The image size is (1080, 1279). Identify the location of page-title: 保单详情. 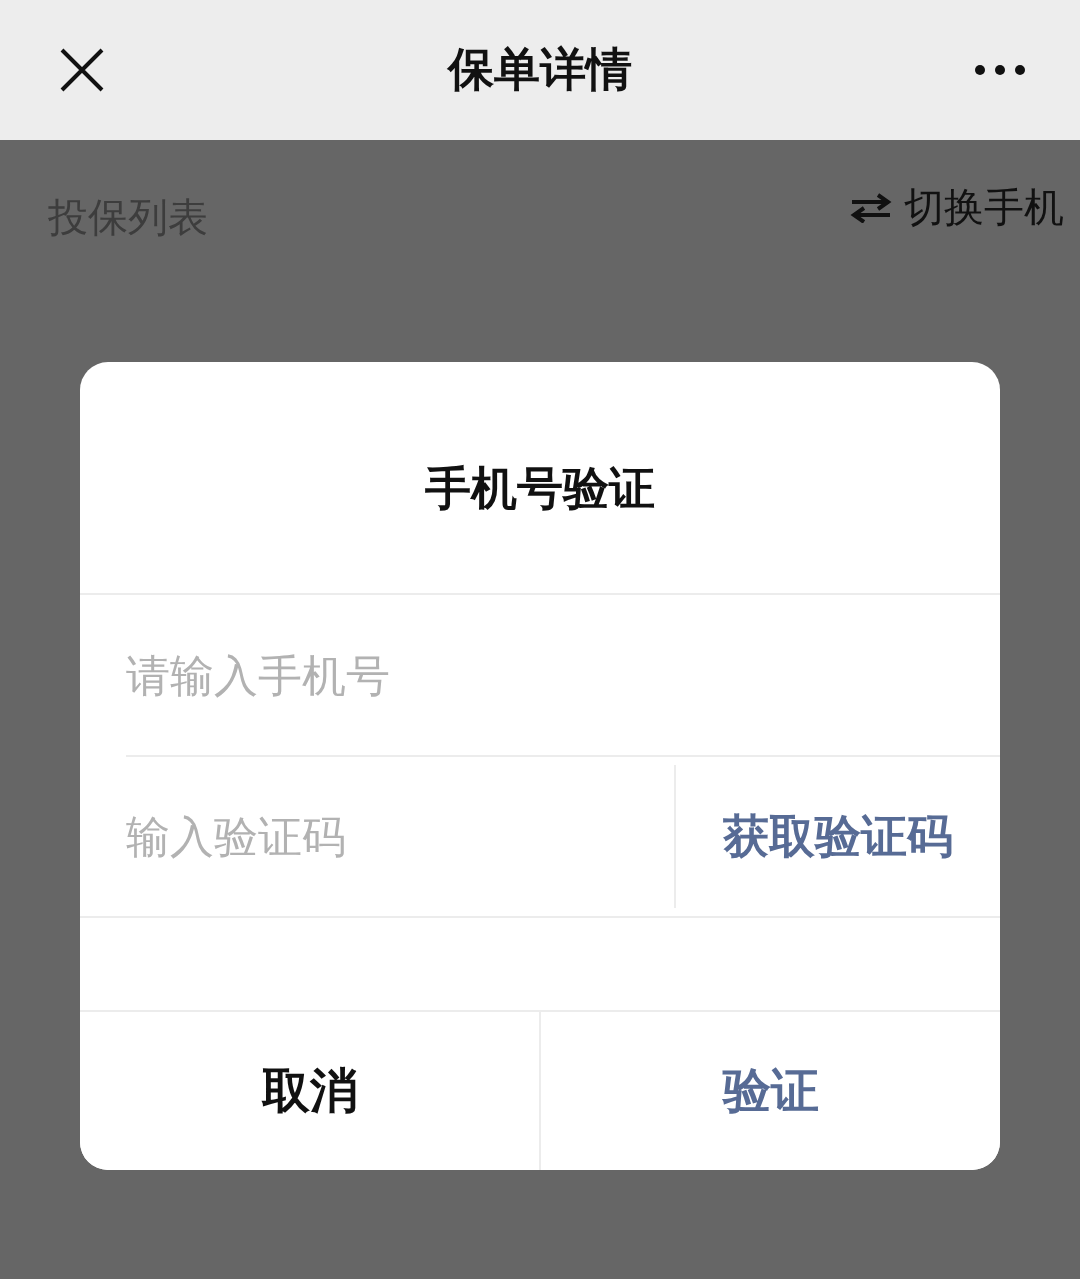
(540, 69).